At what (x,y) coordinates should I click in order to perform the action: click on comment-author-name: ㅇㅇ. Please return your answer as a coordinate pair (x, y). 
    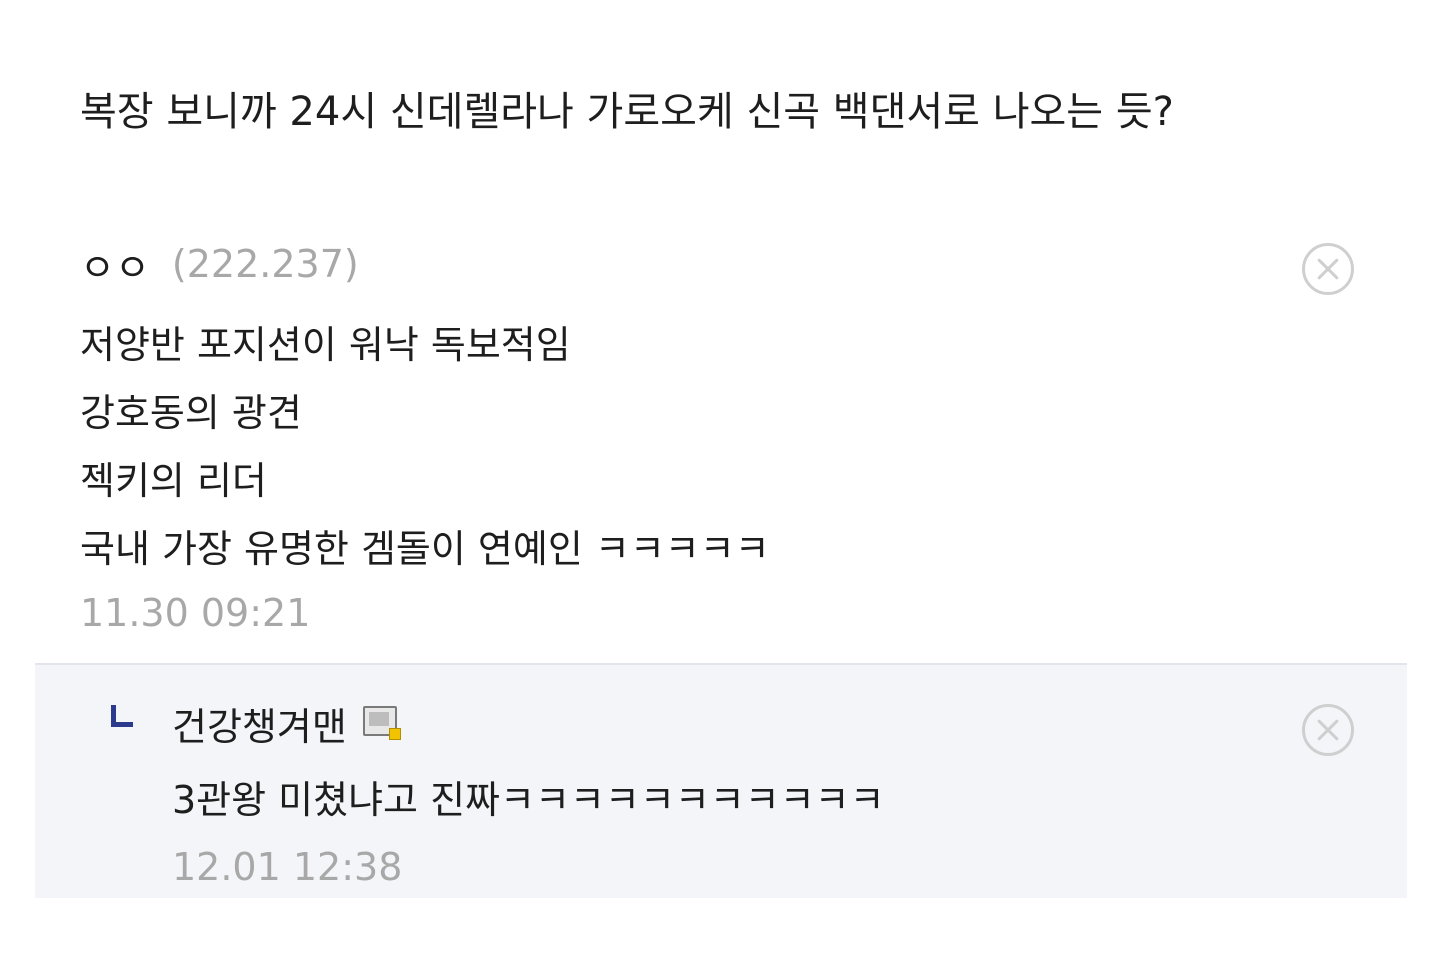
    Looking at the image, I should click on (115, 264).